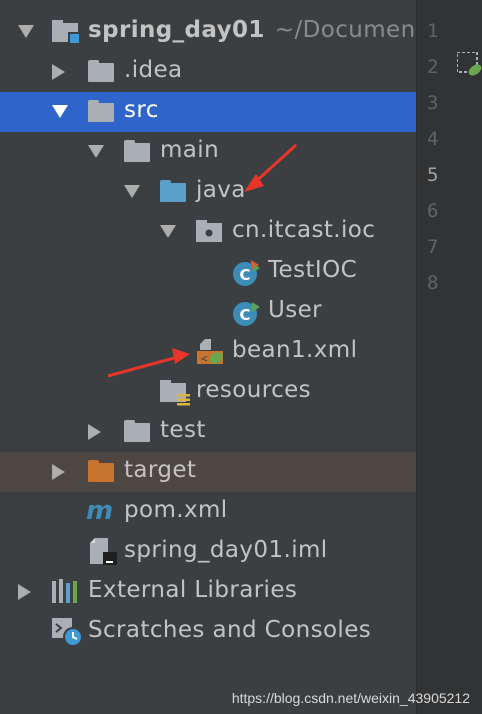 This screenshot has height=714, width=482. What do you see at coordinates (211, 354) in the screenshot?
I see `spring-xml-icon: <` at bounding box center [211, 354].